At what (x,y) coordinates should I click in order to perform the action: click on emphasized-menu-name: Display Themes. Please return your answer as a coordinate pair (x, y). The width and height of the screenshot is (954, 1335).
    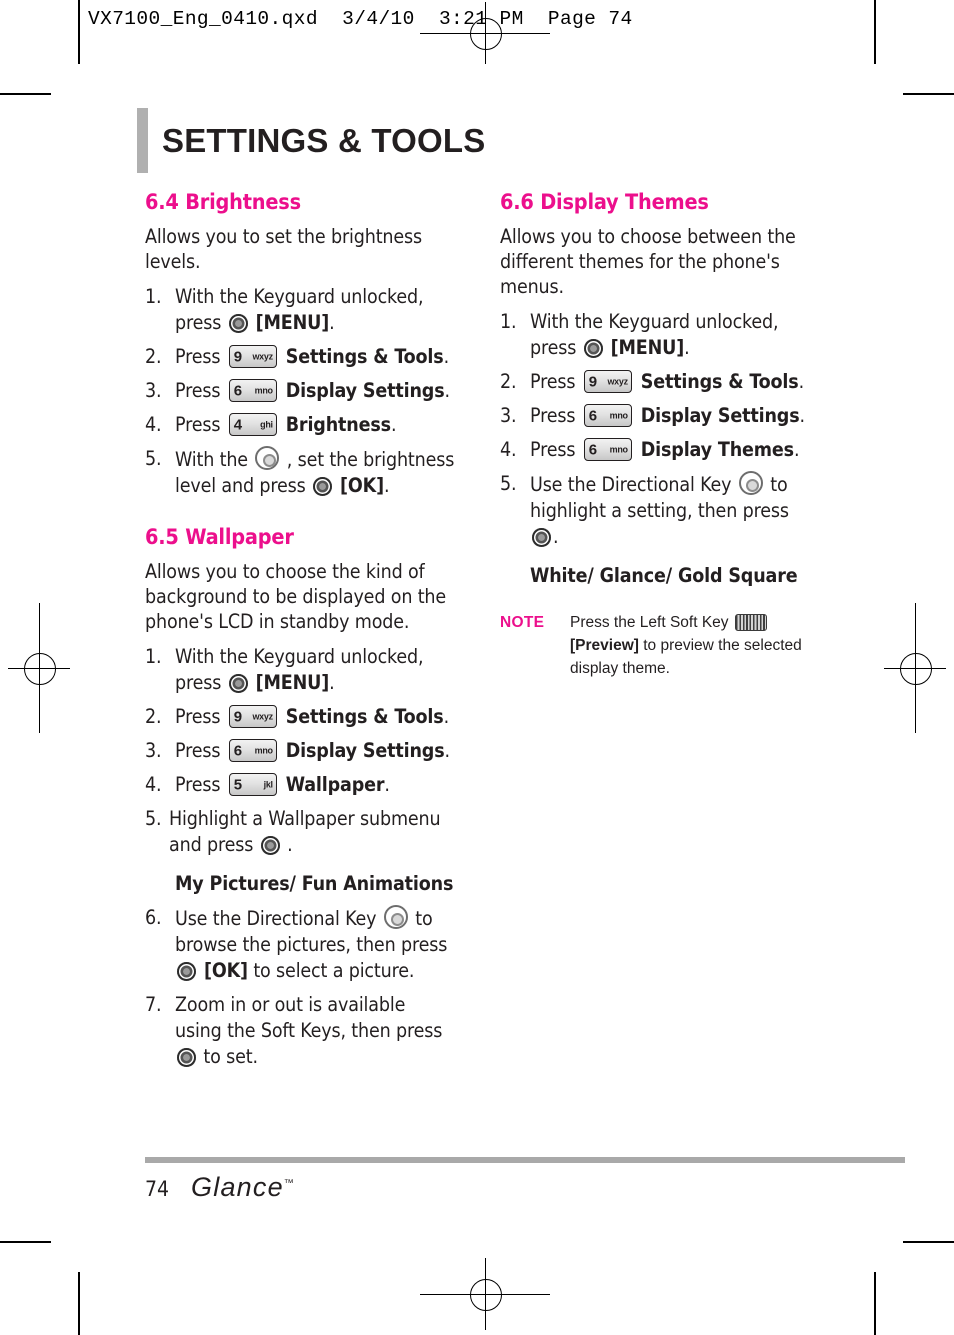
    Looking at the image, I should click on (714, 449).